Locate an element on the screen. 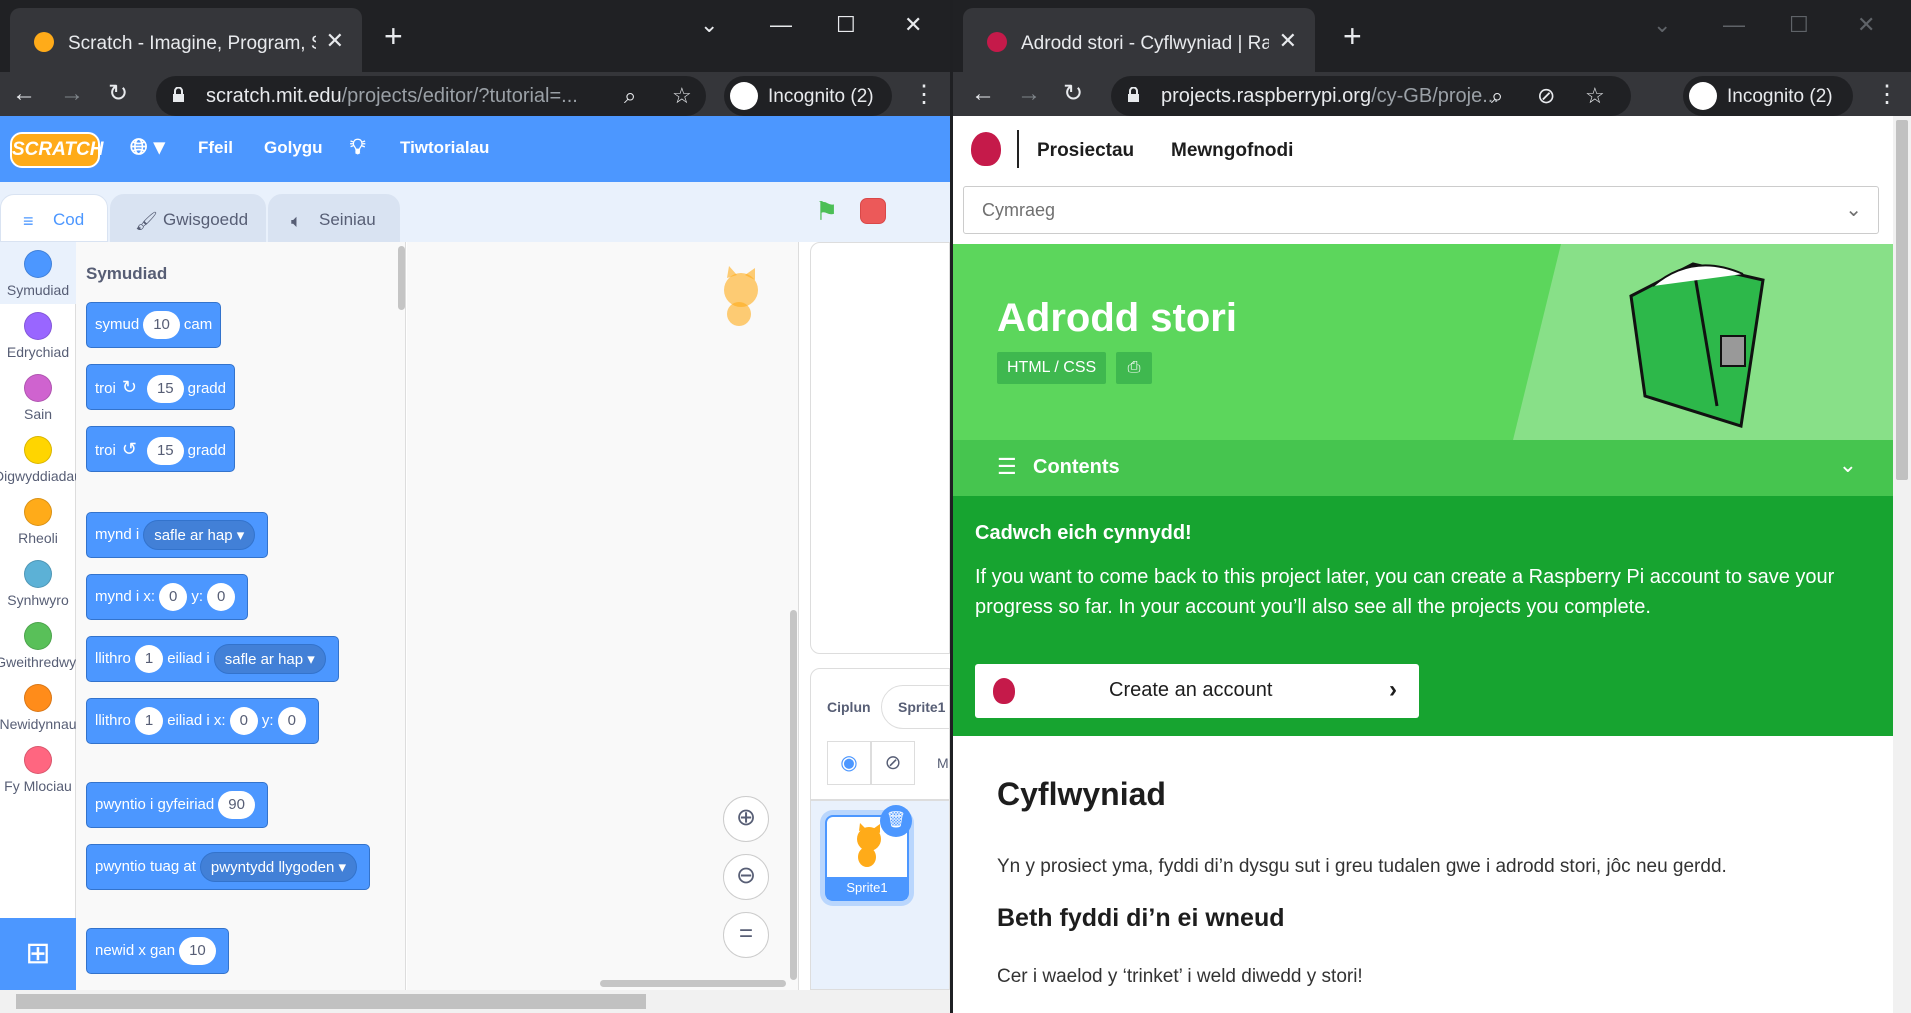 This screenshot has width=1911, height=1013. block-move-steps: symud 10 cam is located at coordinates (154, 325).